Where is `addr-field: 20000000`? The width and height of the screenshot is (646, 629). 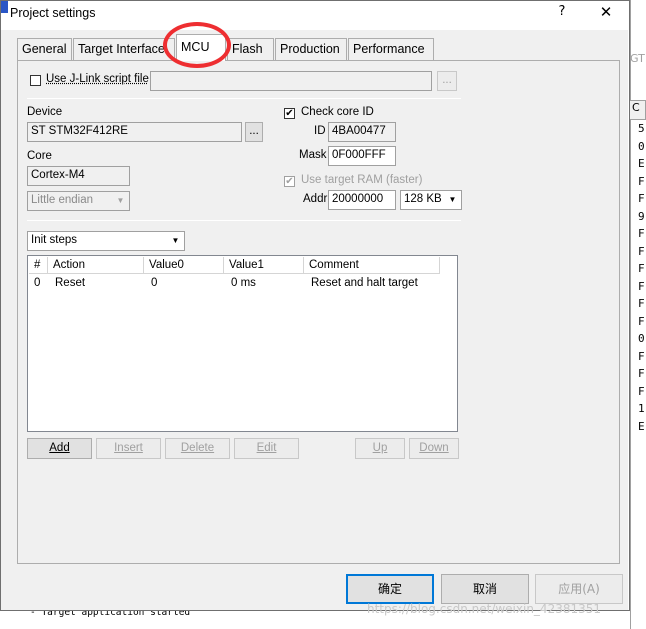
addr-field: 20000000 is located at coordinates (362, 200).